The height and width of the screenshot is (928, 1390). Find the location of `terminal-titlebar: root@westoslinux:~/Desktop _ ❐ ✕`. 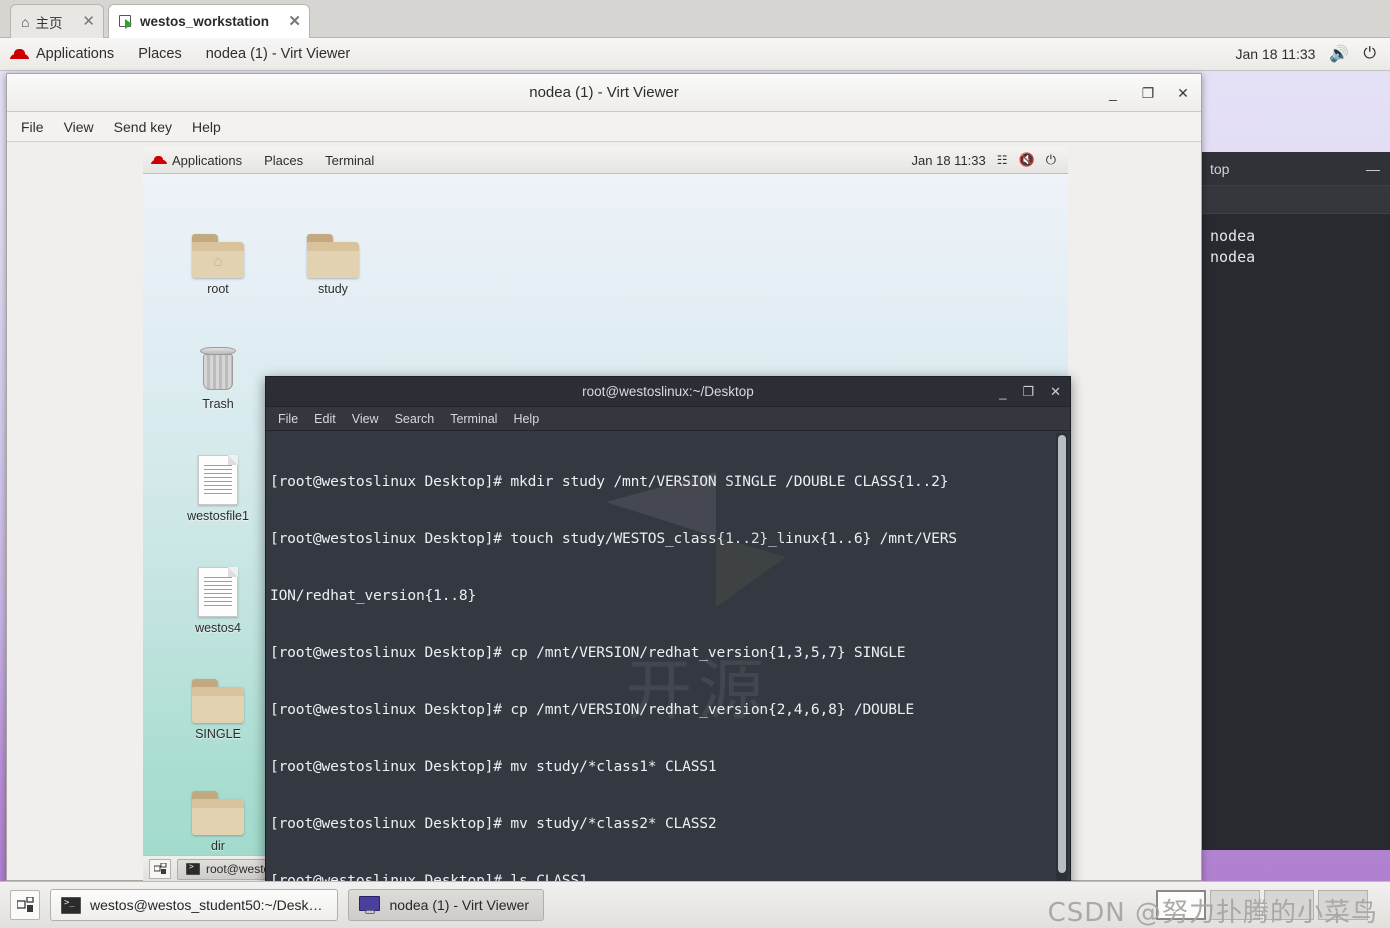

terminal-titlebar: root@westoslinux:~/Desktop _ ❐ ✕ is located at coordinates (668, 392).